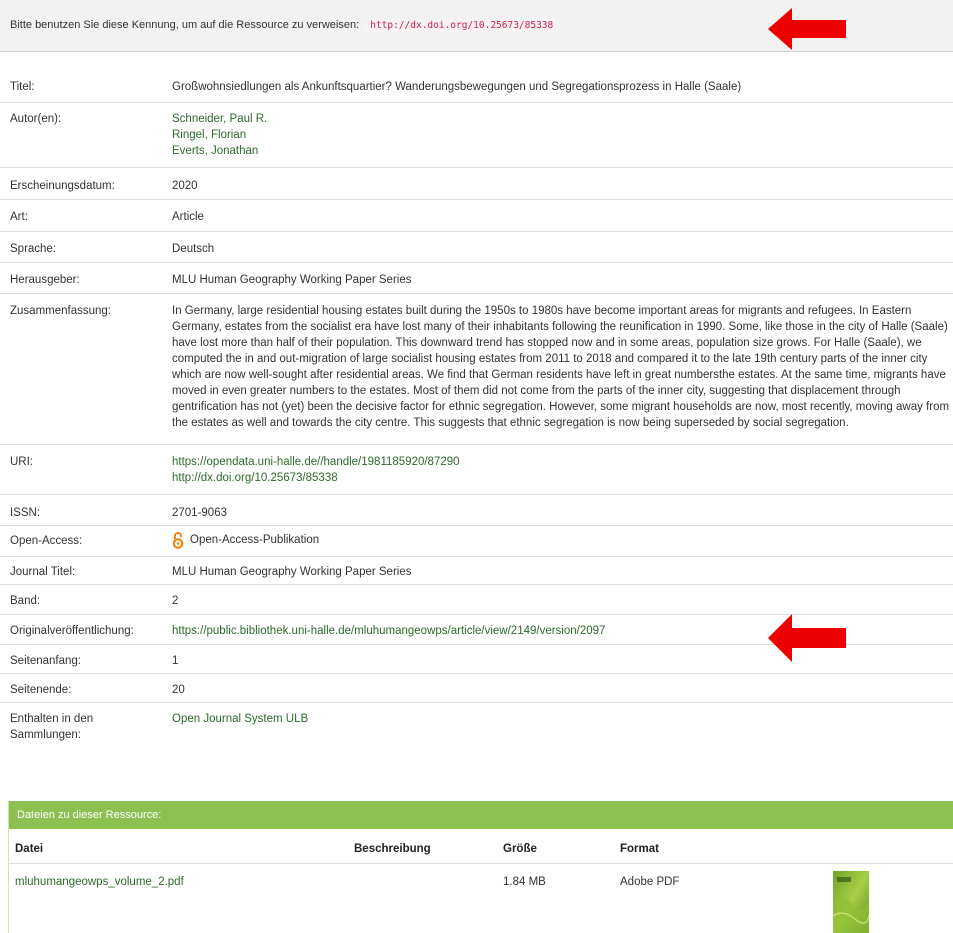  I want to click on label-sammlungen: Enthalten in den Sammlungen:, so click(86, 724).